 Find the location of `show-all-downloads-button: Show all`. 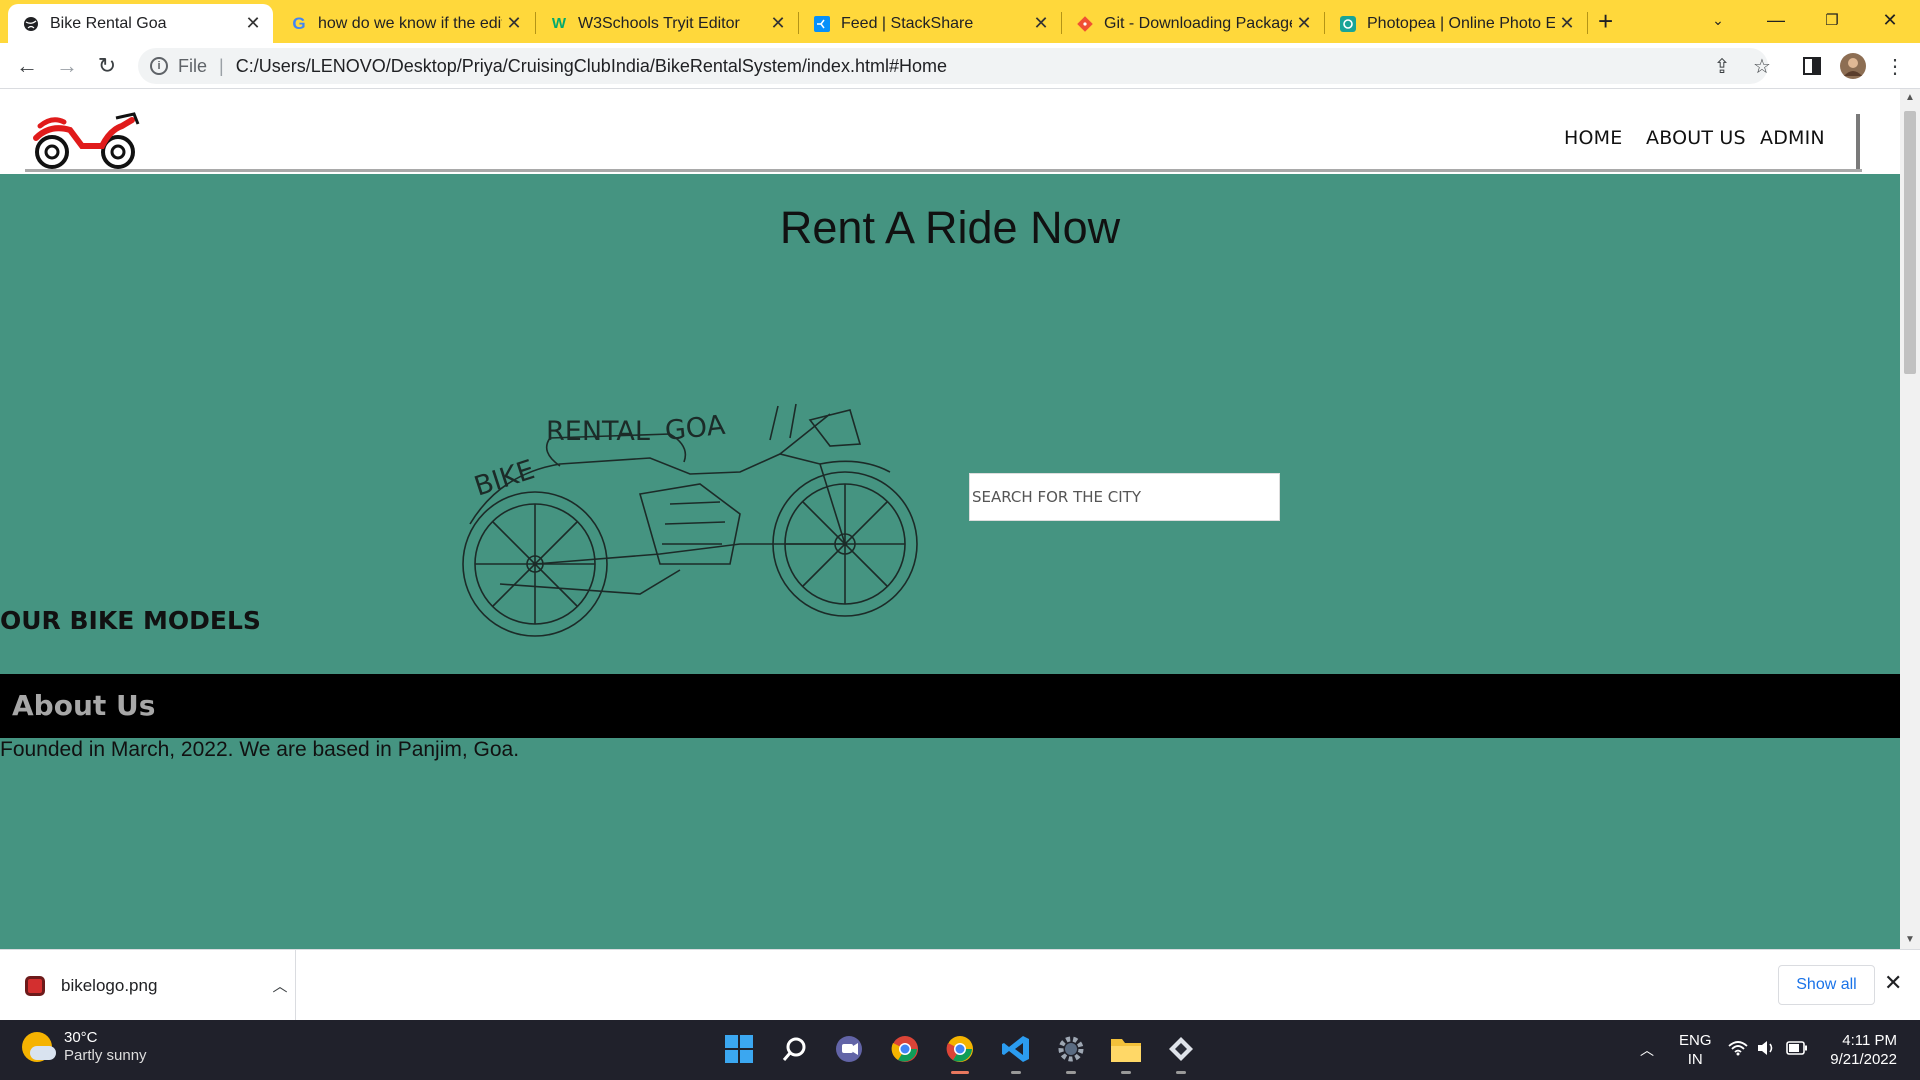

show-all-downloads-button: Show all is located at coordinates (1826, 985).